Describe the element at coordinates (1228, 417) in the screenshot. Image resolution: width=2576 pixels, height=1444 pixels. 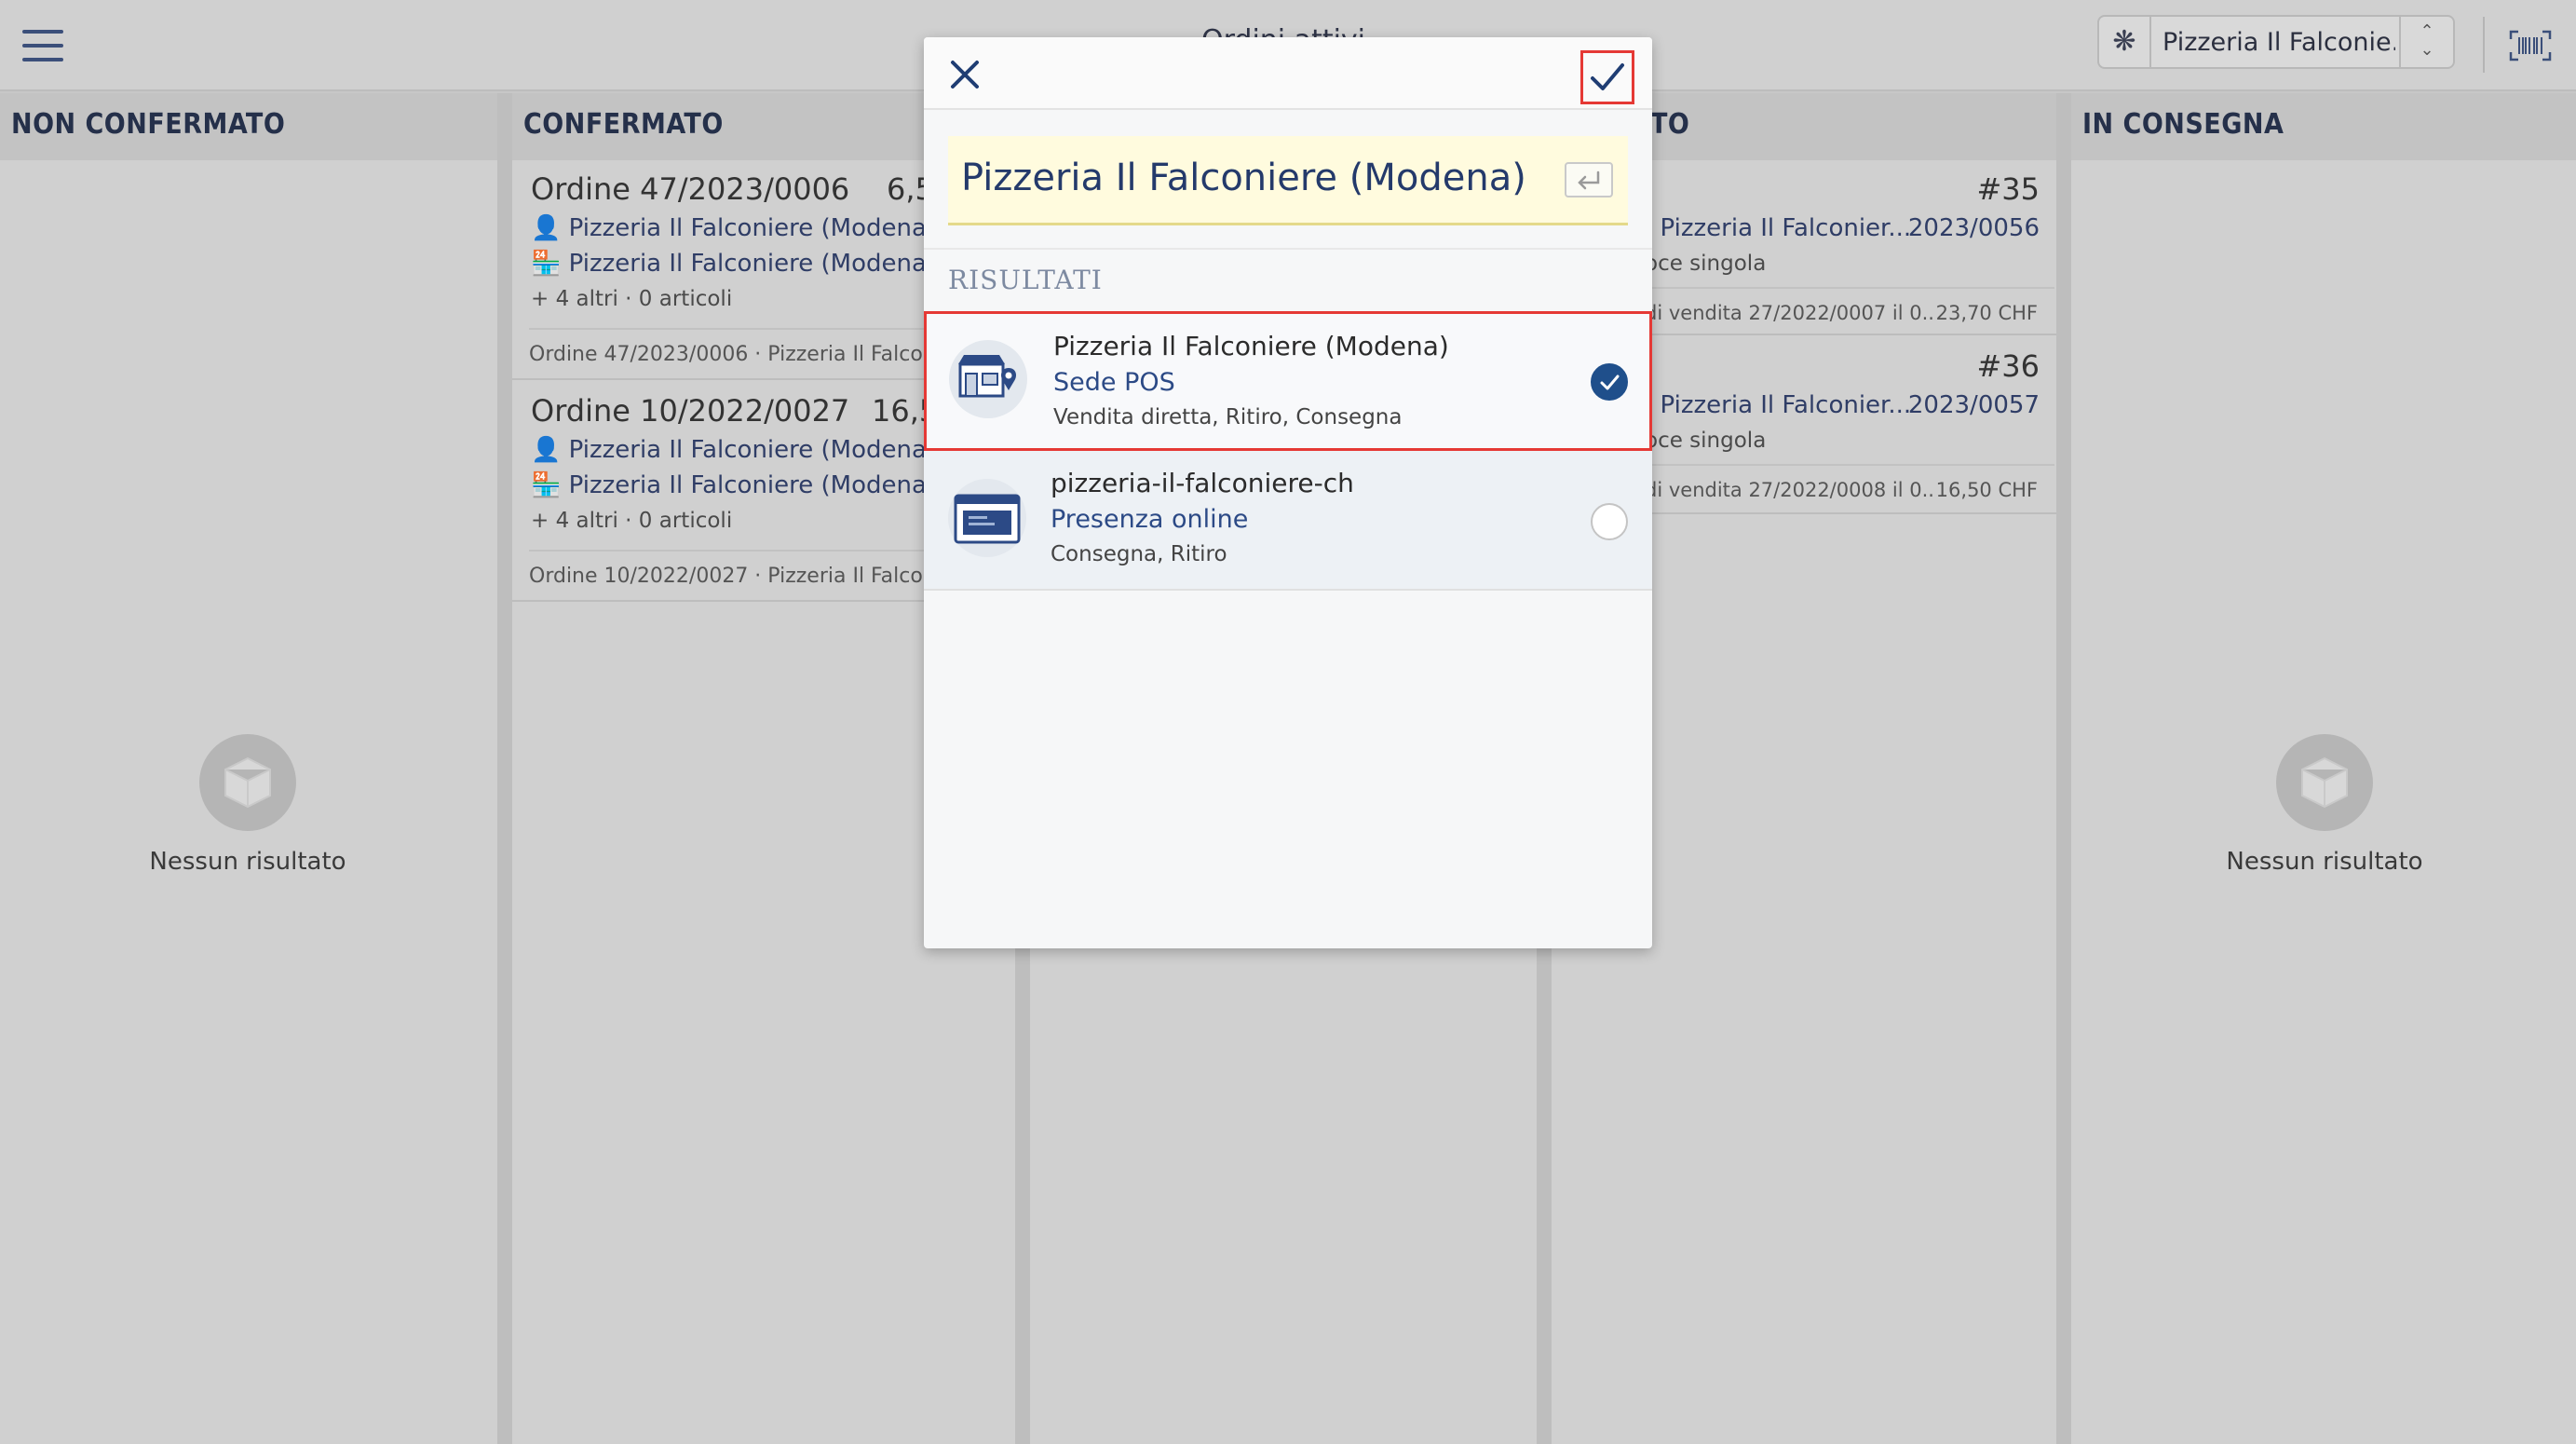
I see `result-modes: Vendita diretta, Ritiro, Consegna` at that location.